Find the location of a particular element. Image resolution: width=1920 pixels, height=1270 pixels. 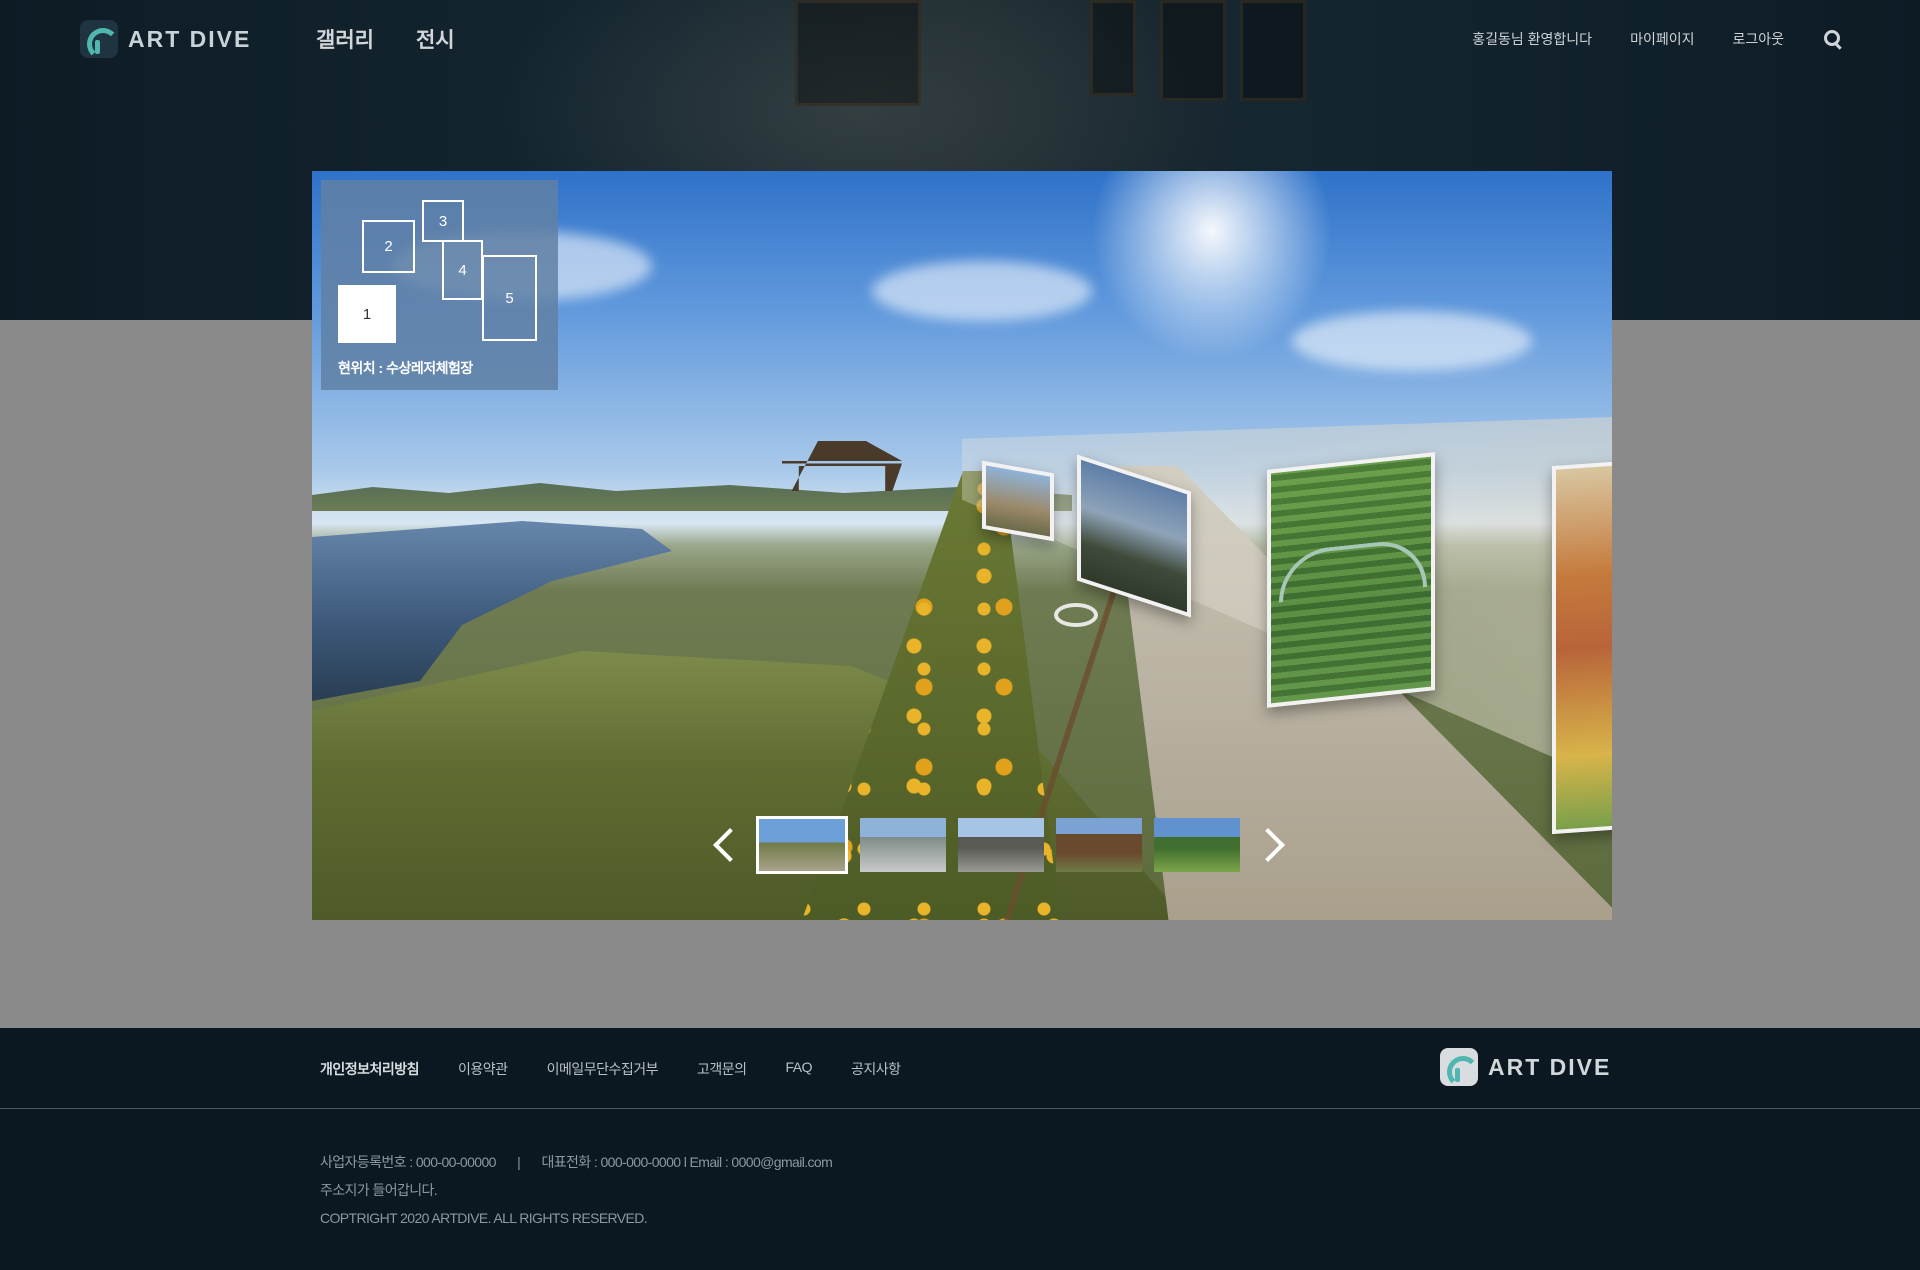

footer-links: 개인정보처리방침 이용약관 이메일무단수집거부 고객문의 FAQ 공지사항 is located at coordinates (610, 1069).